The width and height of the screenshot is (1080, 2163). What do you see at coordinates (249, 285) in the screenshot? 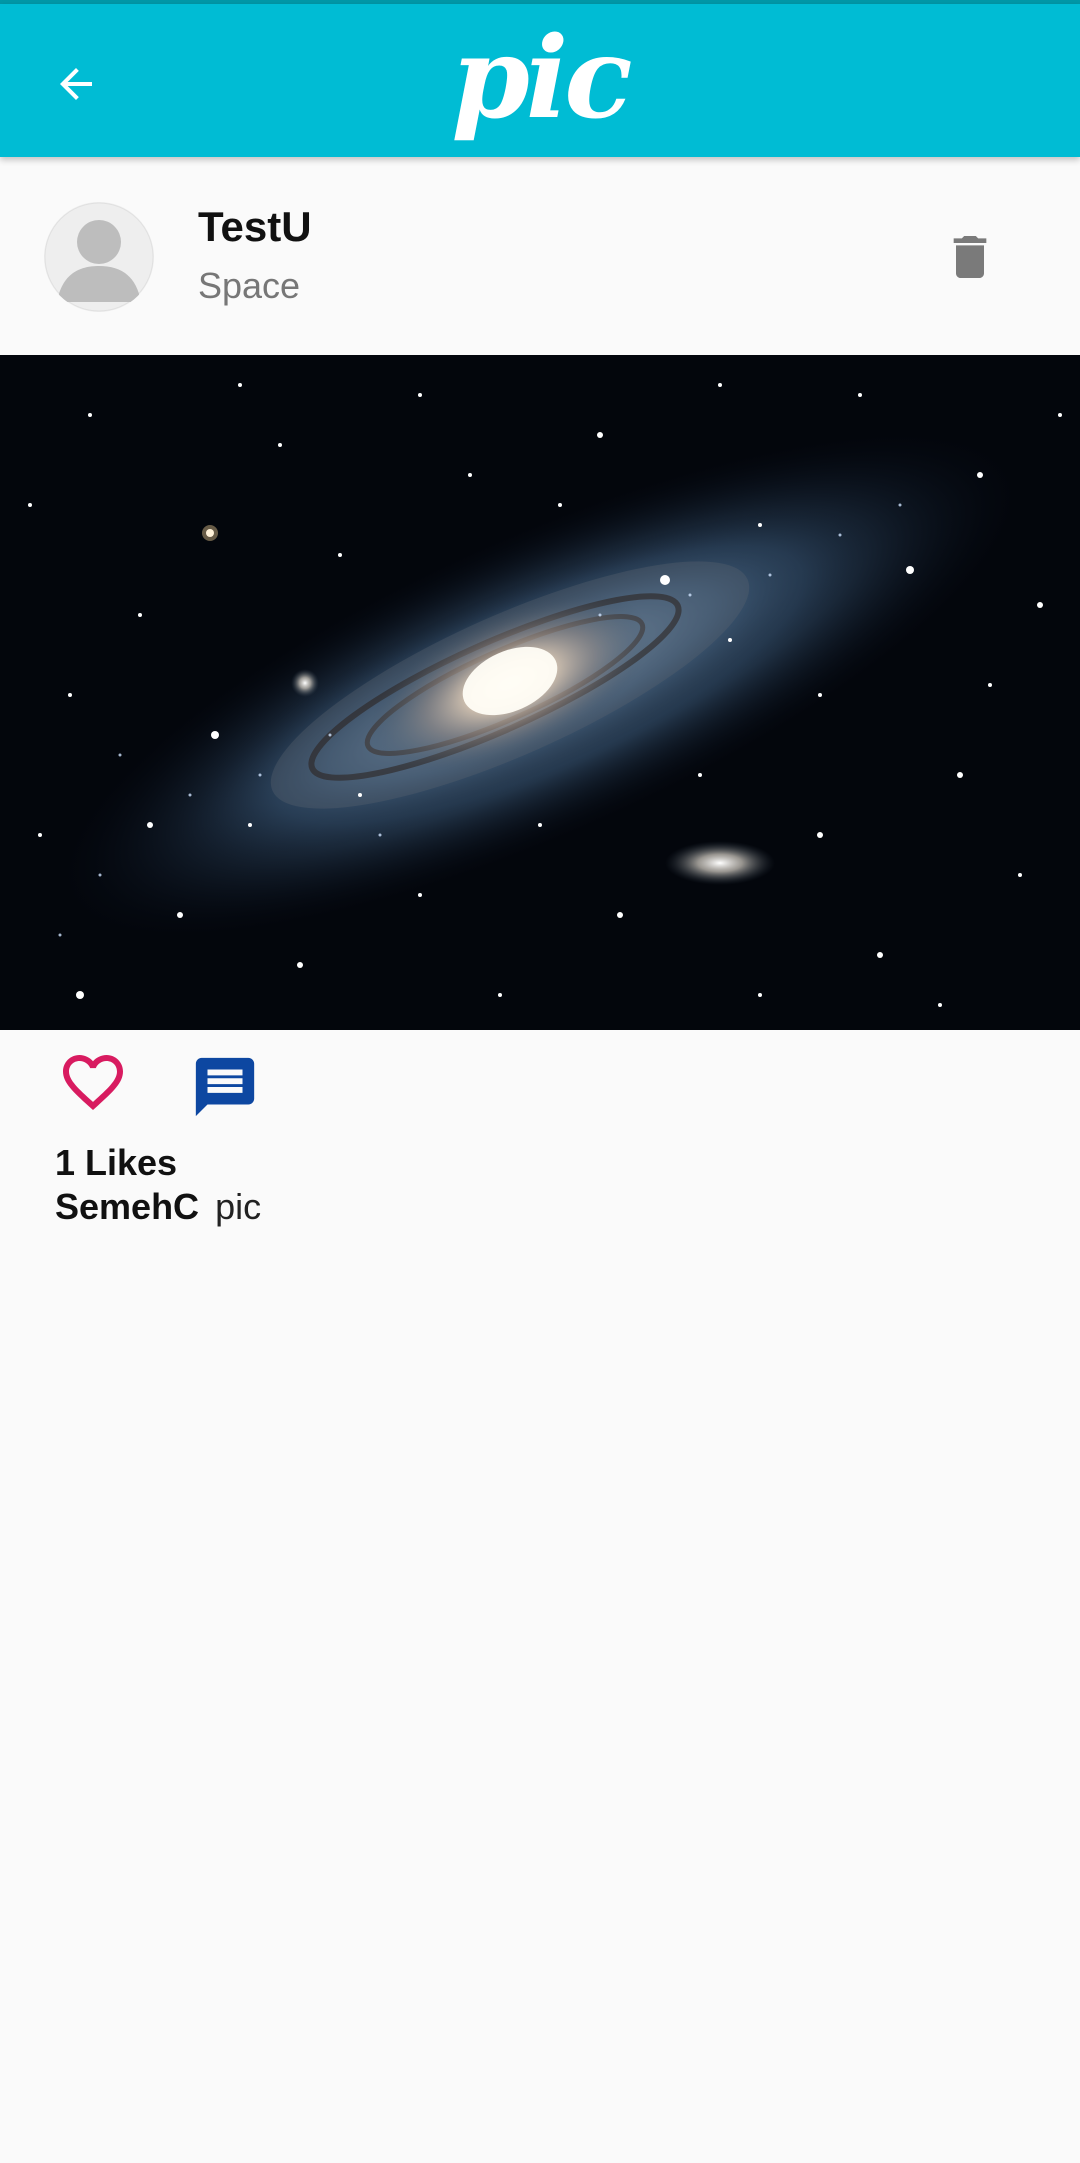
I see `post-category: Space` at bounding box center [249, 285].